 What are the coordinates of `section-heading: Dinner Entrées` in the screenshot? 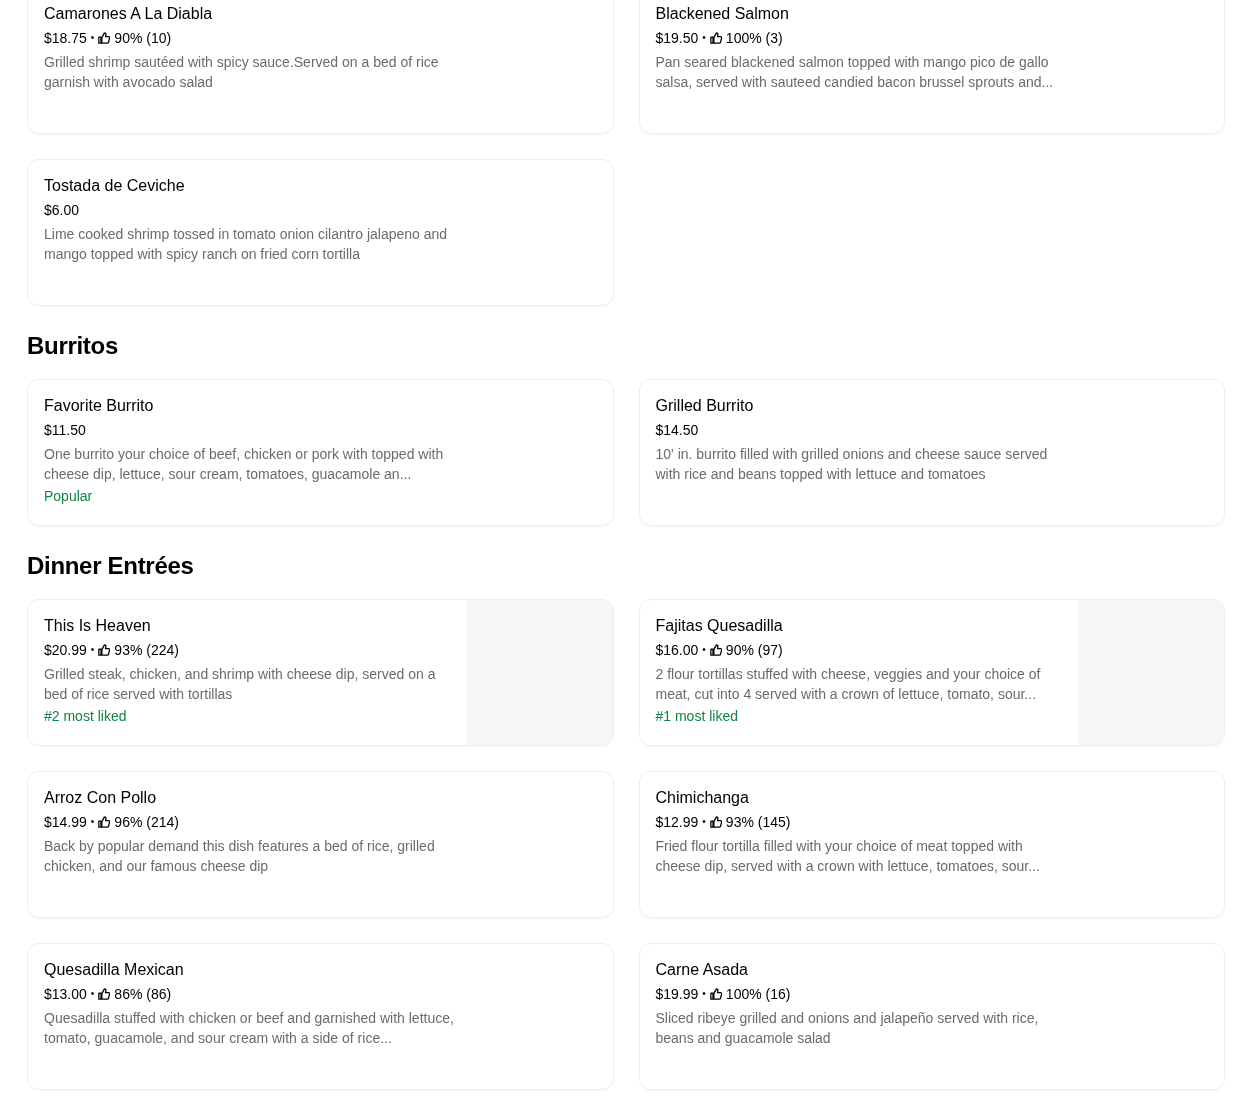 It's located at (111, 566).